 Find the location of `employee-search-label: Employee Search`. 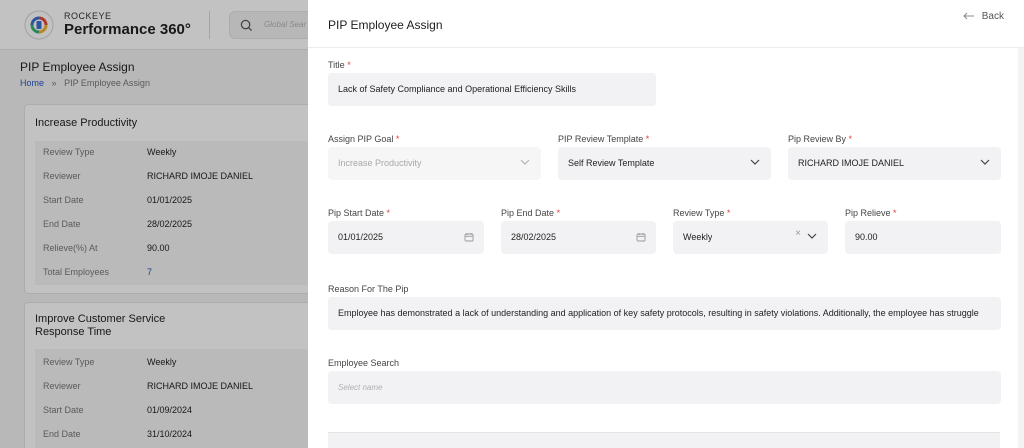

employee-search-label: Employee Search is located at coordinates (363, 363).